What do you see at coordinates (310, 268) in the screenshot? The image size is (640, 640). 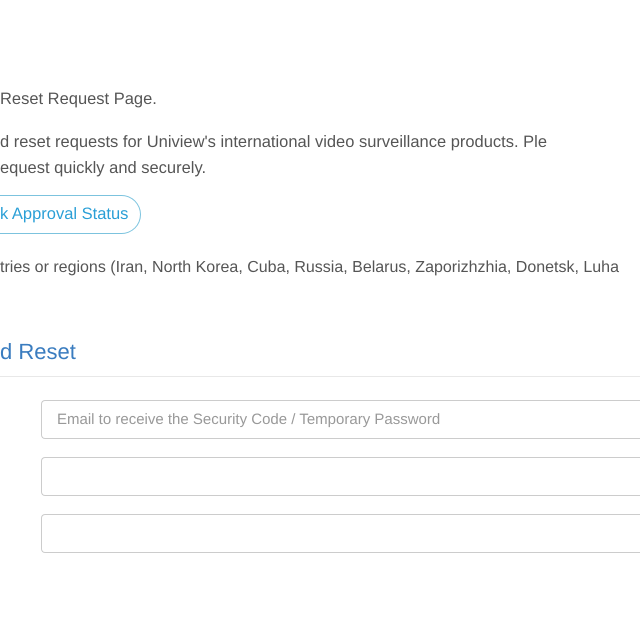 I see `notice-text: tries or regions (Iran, North Korea, Cuba, Russia, Belarus, Zaporizhzhia, Donetsk, Luha` at bounding box center [310, 268].